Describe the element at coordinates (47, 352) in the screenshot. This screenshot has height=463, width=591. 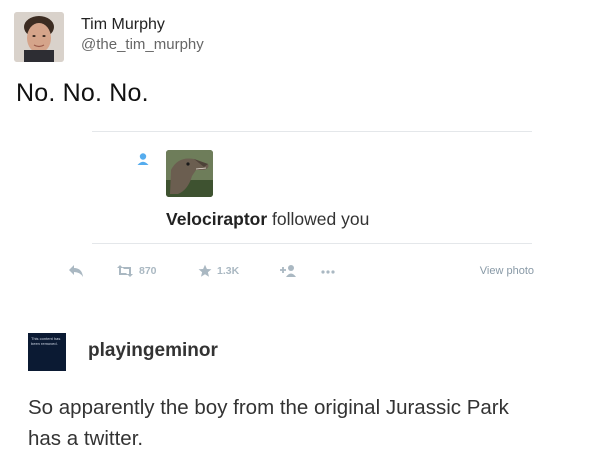
I see `removed-content-thumbnail: This content has been removed.` at that location.